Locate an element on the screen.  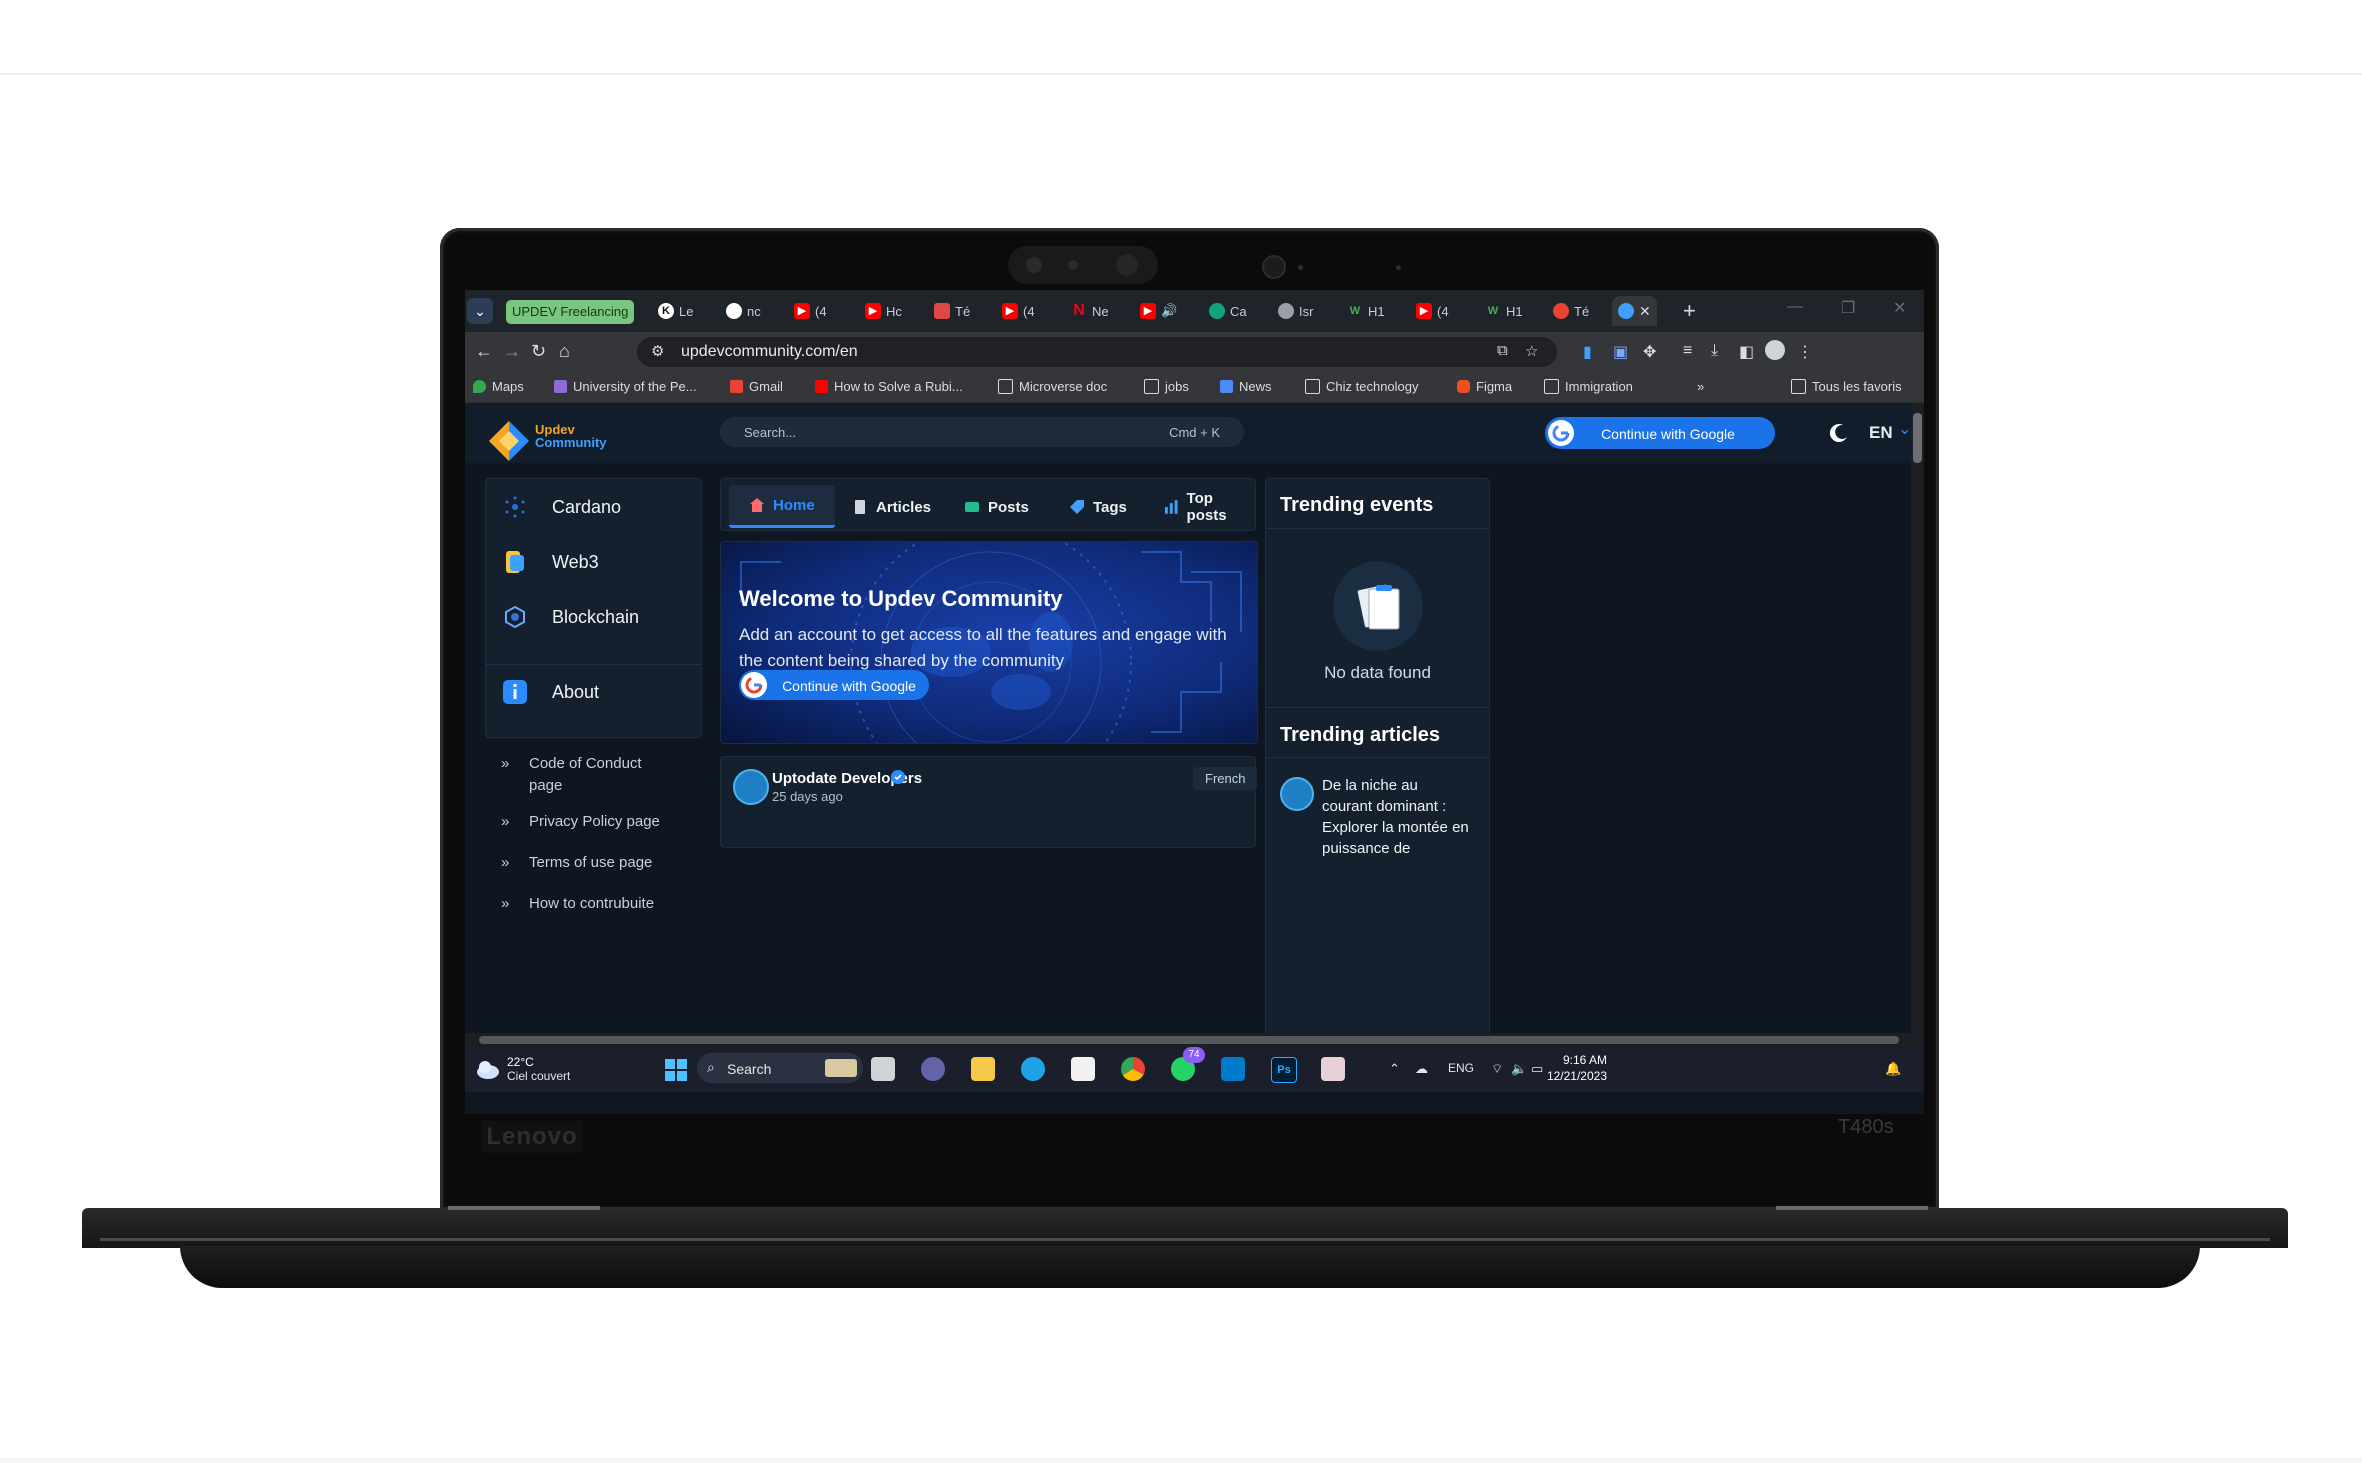
footer-link-terms: » Terms of use page is located at coordinates (576, 863).